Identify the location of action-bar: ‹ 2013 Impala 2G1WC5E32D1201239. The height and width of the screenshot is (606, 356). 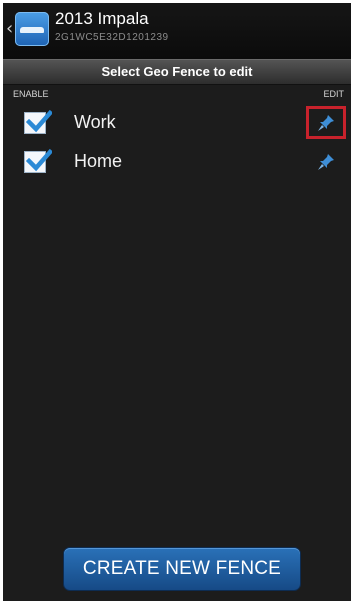
(177, 31).